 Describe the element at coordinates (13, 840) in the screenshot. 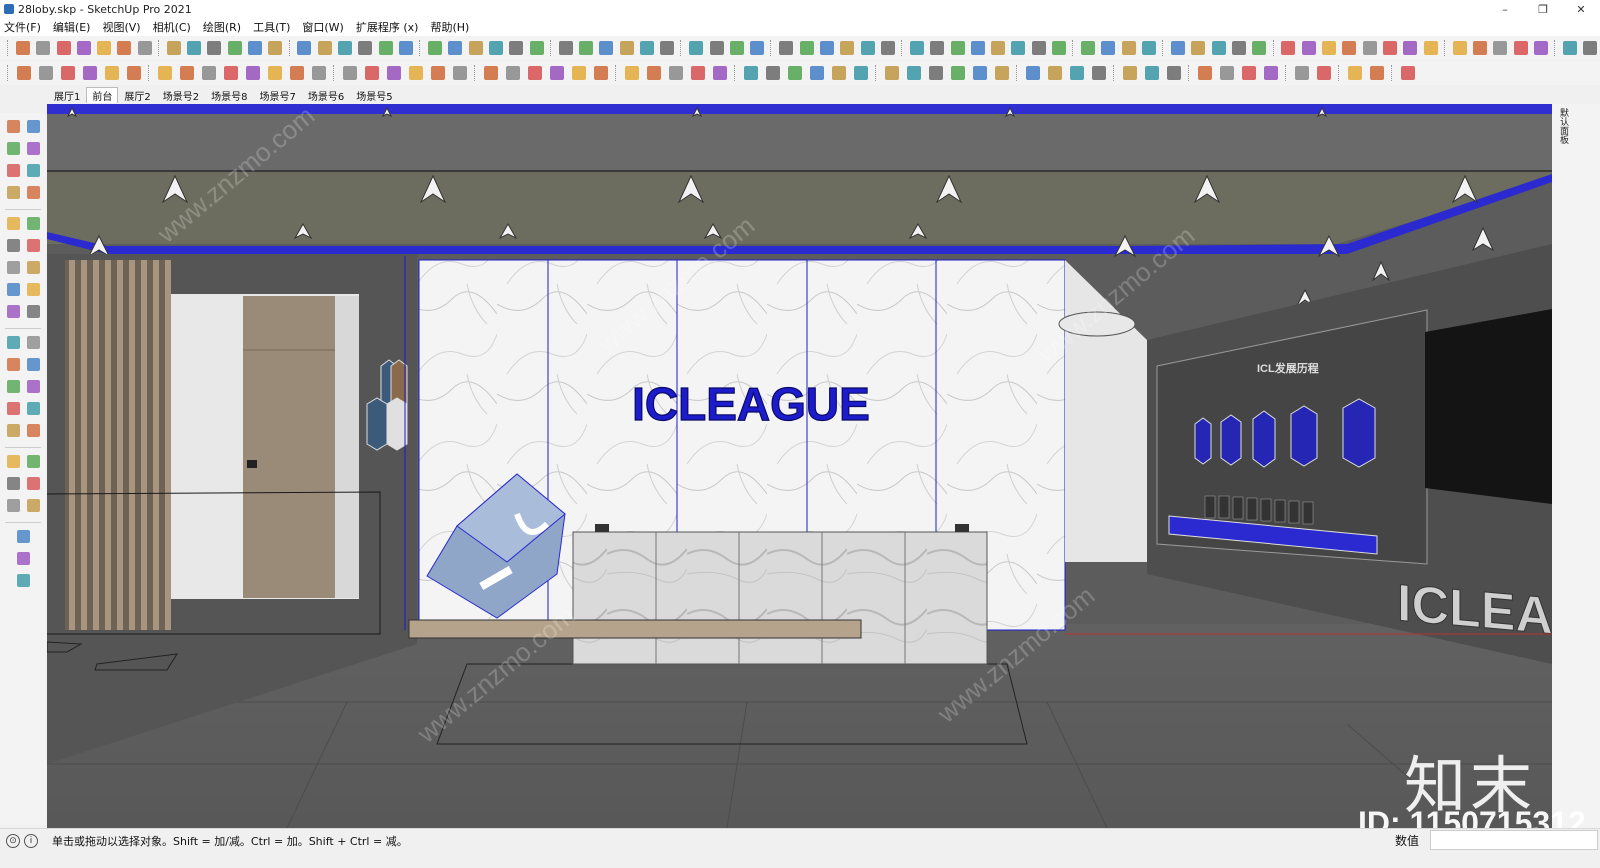

I see `geo-location-icon: ⊙` at that location.